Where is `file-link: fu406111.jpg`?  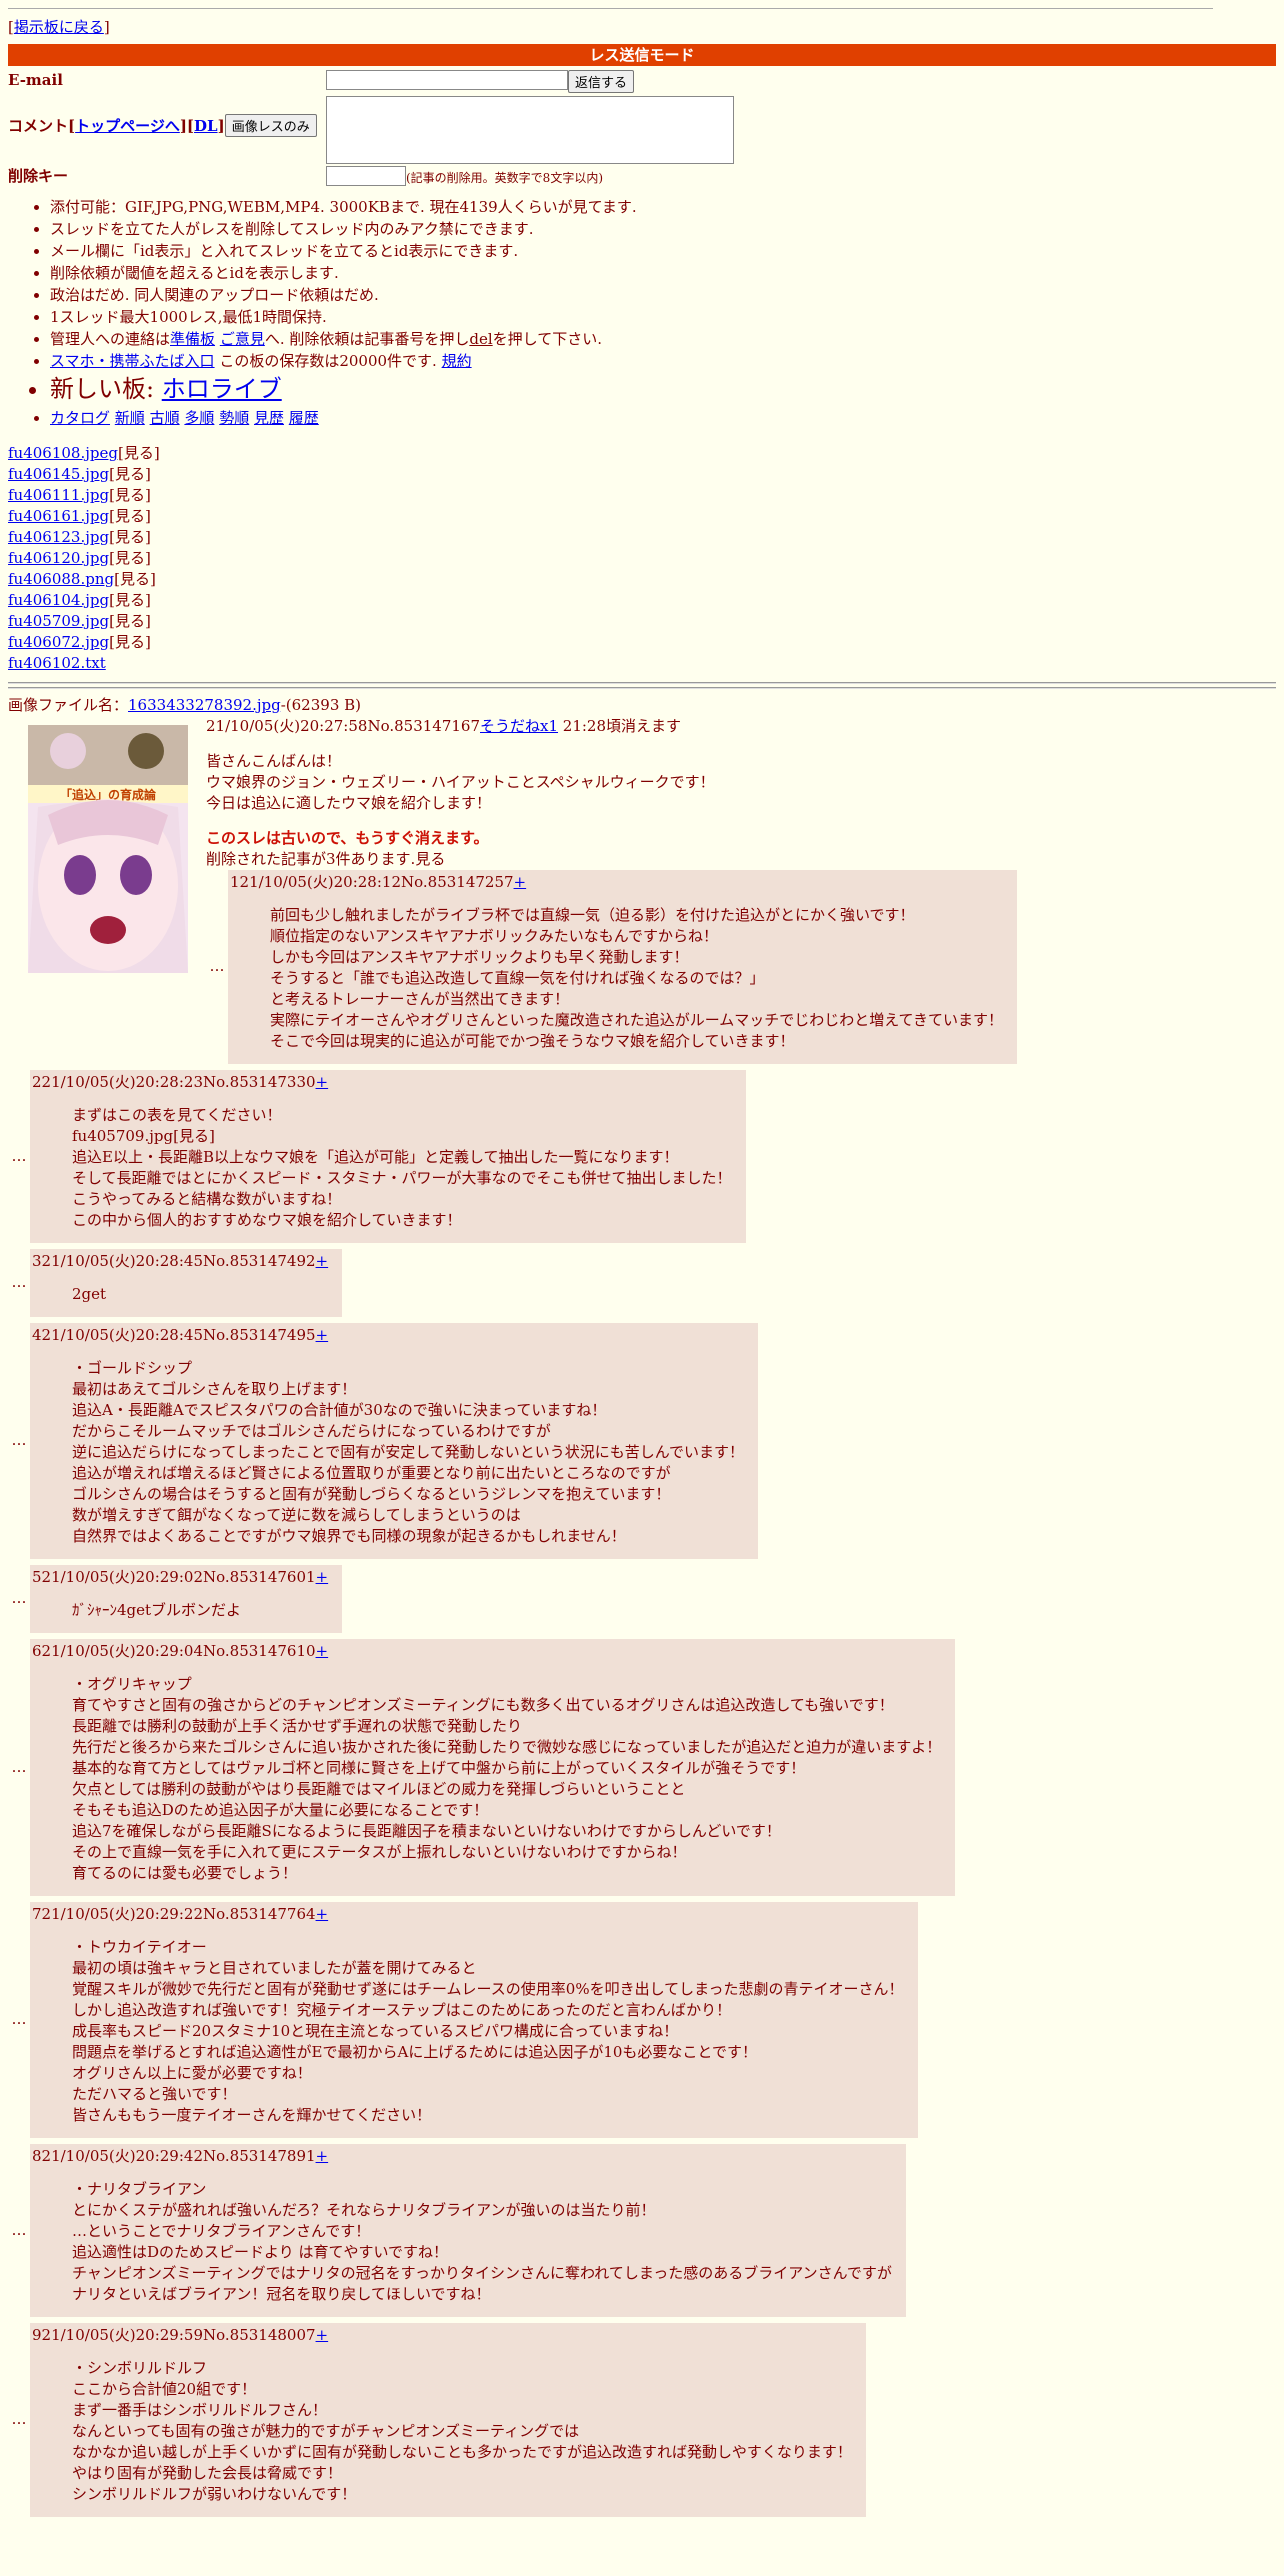
file-link: fu406111.jpg is located at coordinates (58, 495).